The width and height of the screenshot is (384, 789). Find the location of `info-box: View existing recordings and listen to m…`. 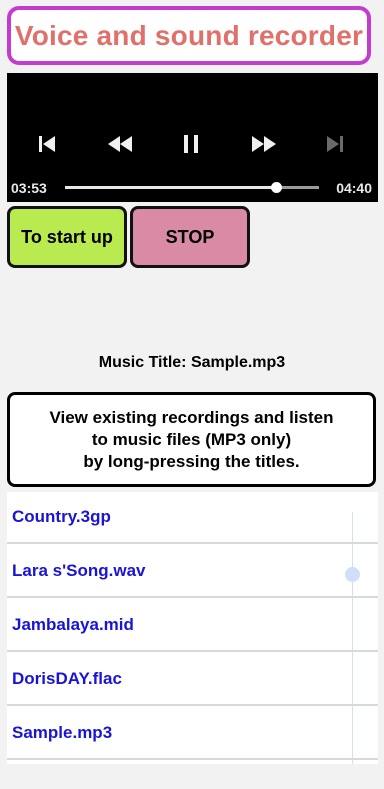

info-box: View existing recordings and listen to m… is located at coordinates (191, 439).